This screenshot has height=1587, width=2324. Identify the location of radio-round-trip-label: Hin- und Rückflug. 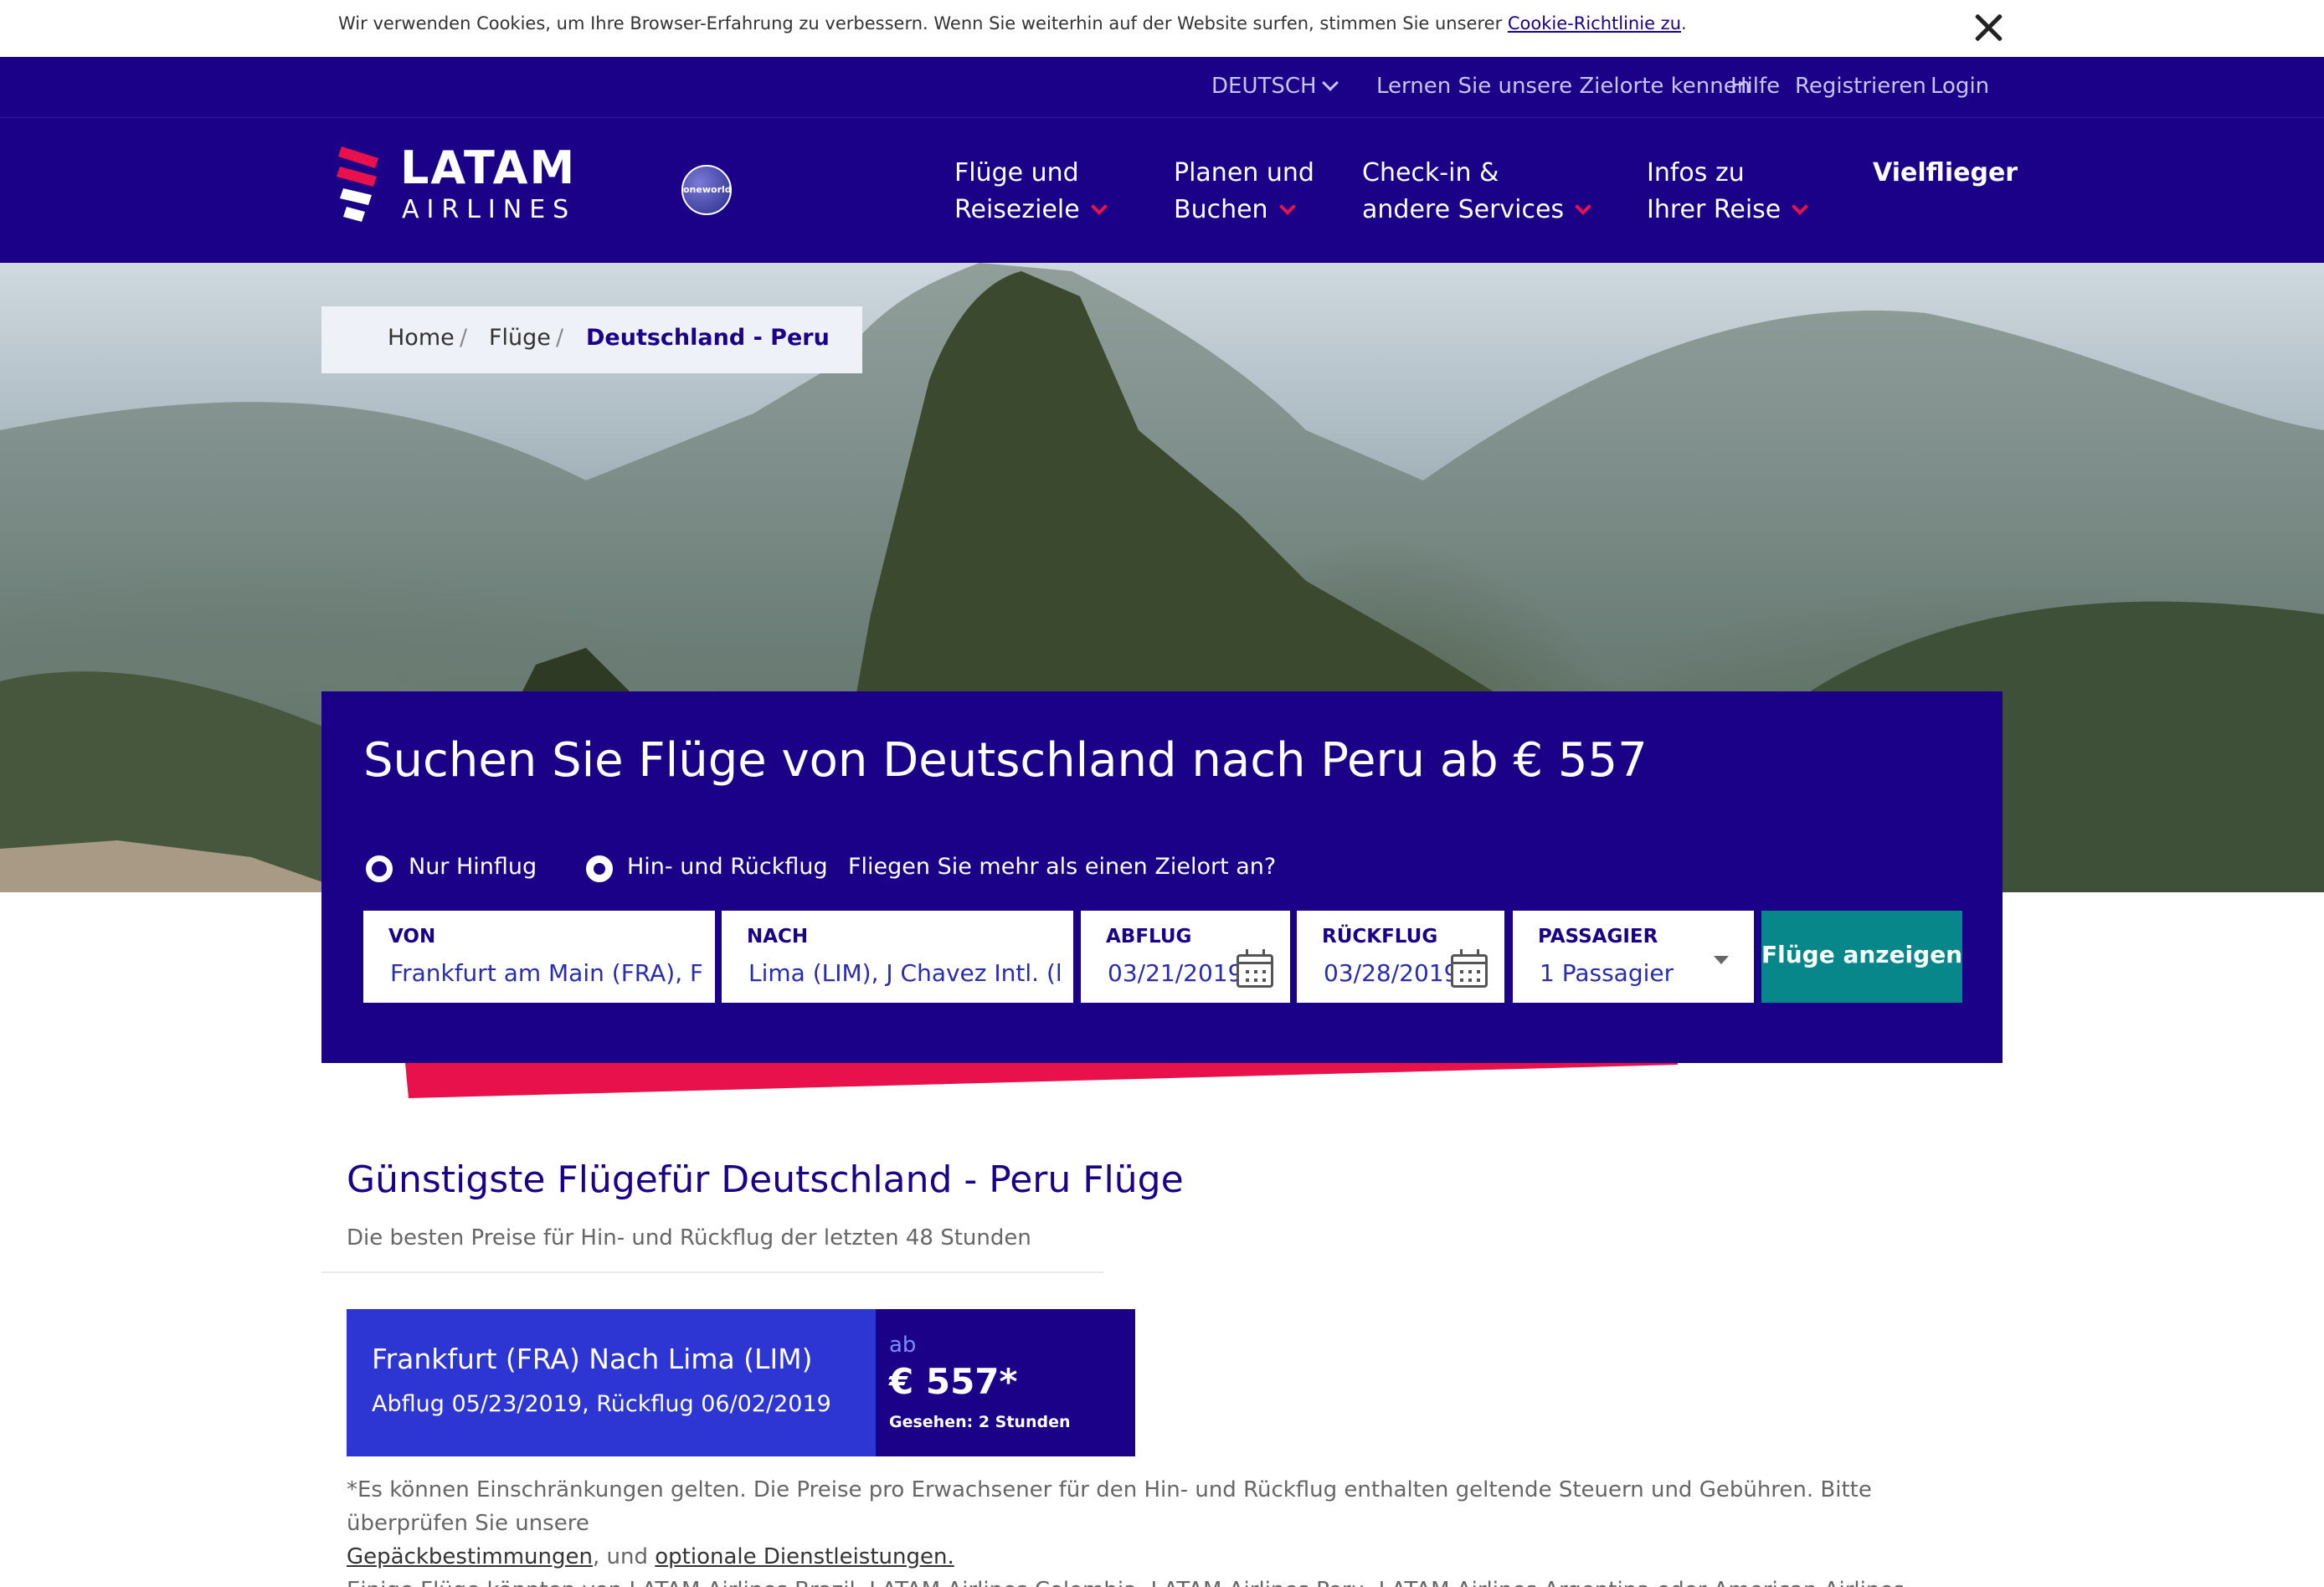
(728, 867).